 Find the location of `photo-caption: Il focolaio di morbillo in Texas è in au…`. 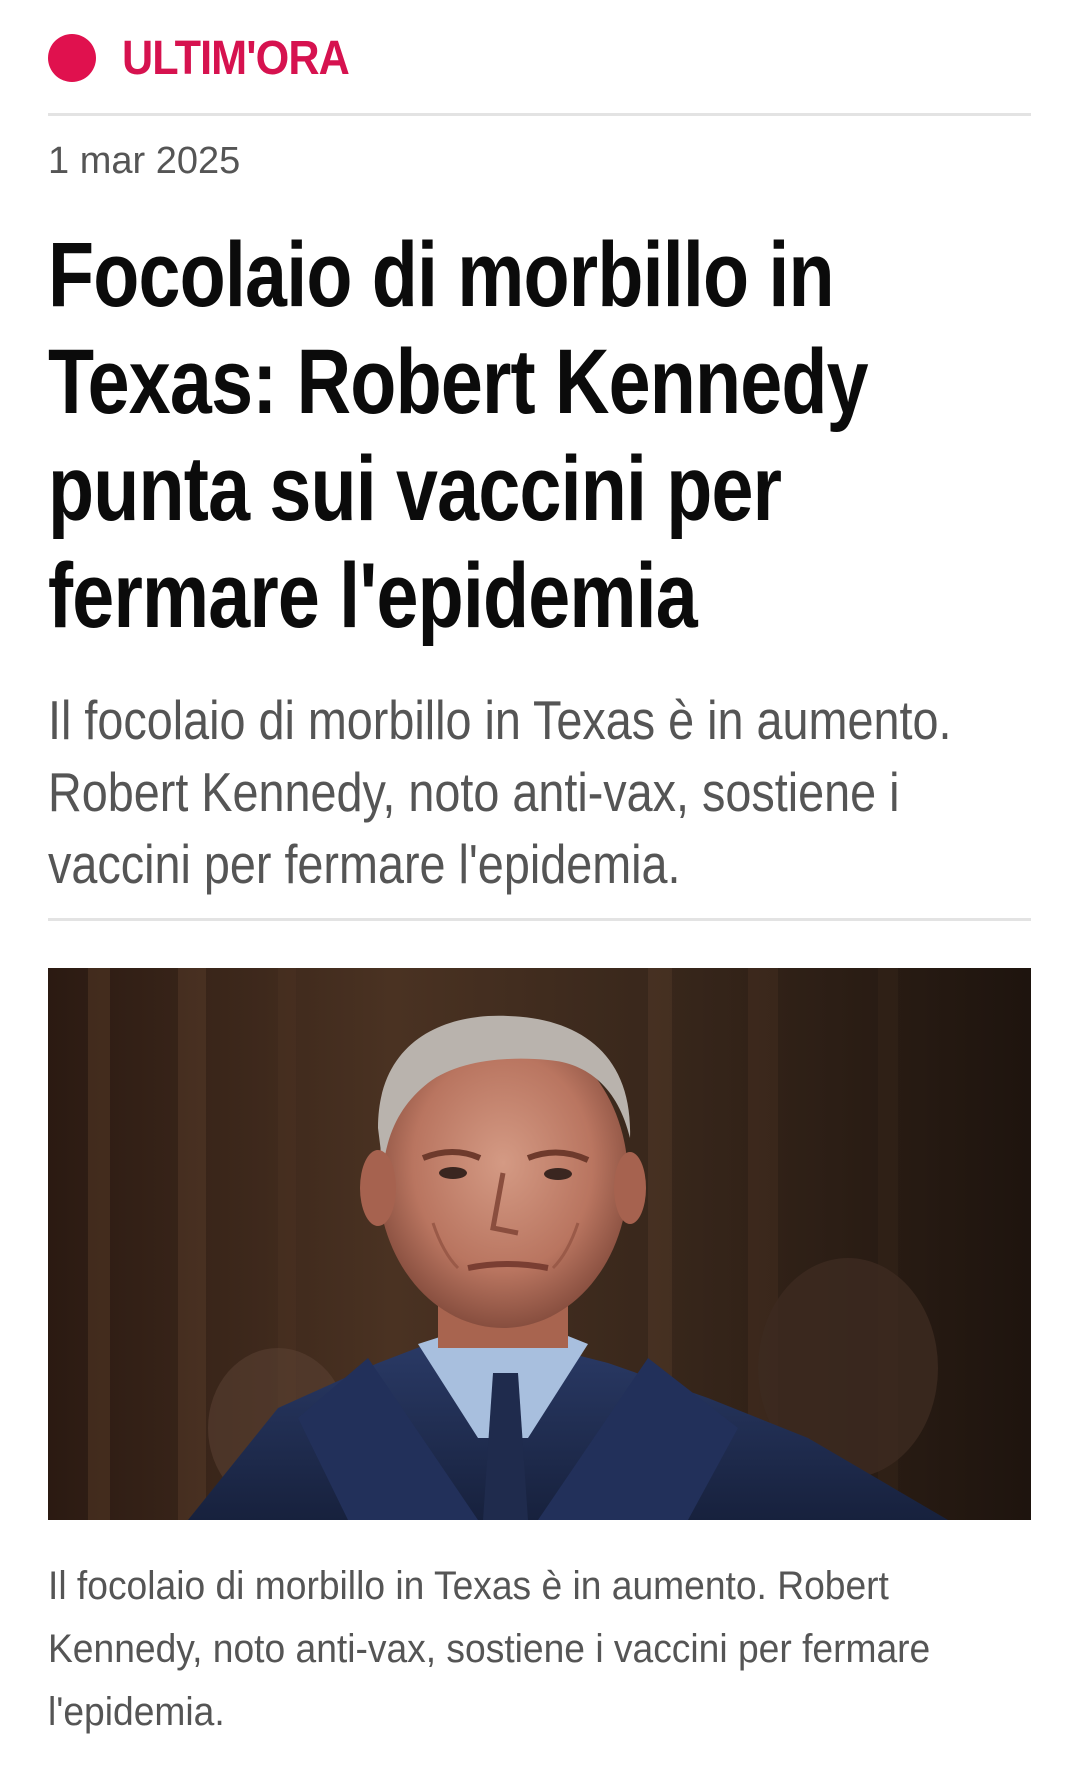

photo-caption: Il focolaio di morbillo in Texas è in au… is located at coordinates (489, 1649).